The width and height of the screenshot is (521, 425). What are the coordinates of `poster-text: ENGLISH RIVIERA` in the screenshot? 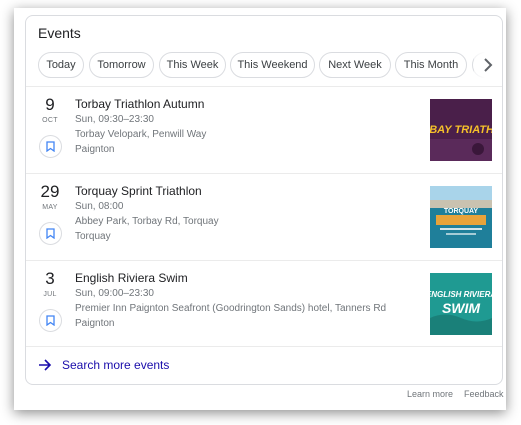 It's located at (461, 294).